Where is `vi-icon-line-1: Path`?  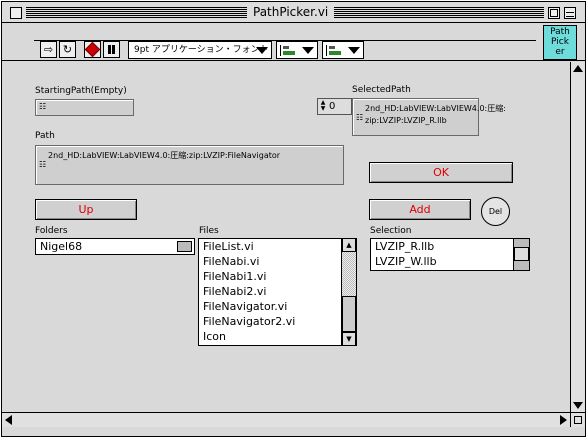
vi-icon-line-1: Path is located at coordinates (560, 32).